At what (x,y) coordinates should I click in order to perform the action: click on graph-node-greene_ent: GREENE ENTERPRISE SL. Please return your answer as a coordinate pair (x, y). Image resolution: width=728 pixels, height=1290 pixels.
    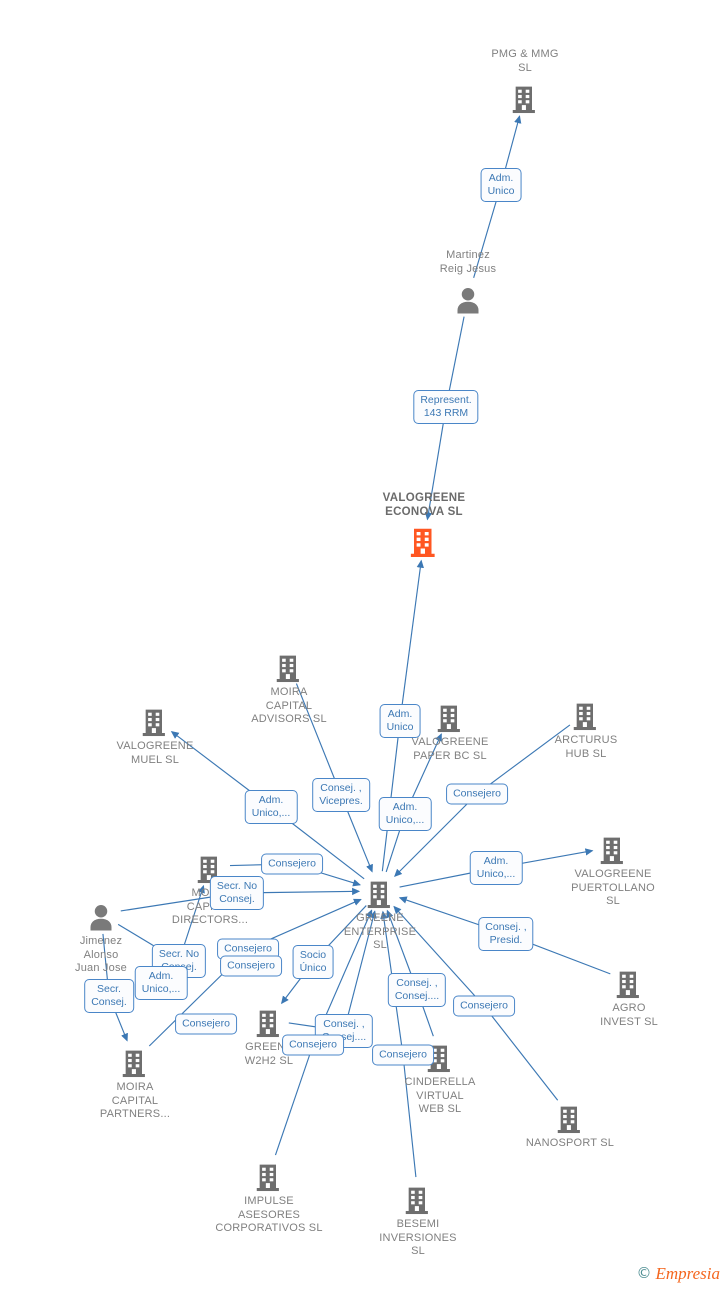
    Looking at the image, I should click on (380, 912).